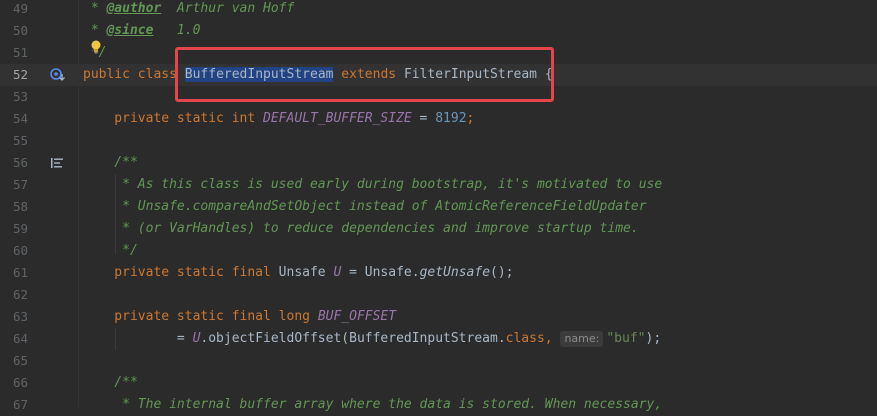  What do you see at coordinates (438, 163) in the screenshot?
I see `code-line: 56 /**` at bounding box center [438, 163].